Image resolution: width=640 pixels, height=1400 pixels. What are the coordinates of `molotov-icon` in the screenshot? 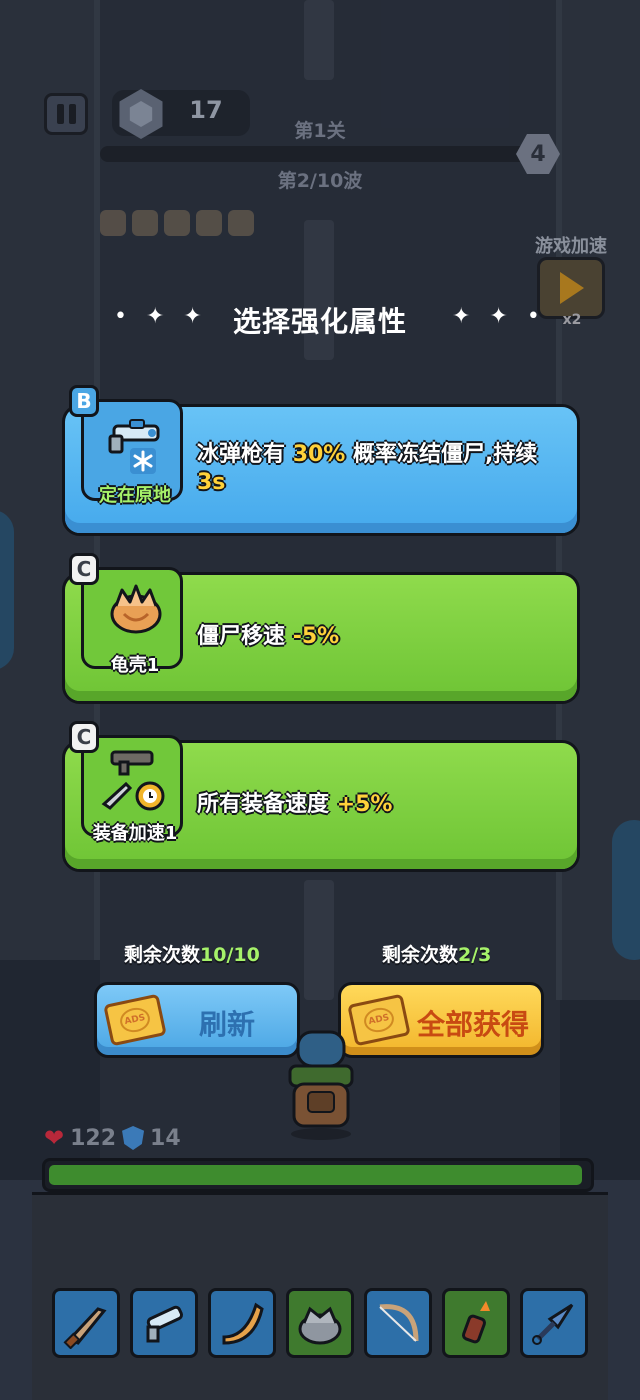 It's located at (476, 1322).